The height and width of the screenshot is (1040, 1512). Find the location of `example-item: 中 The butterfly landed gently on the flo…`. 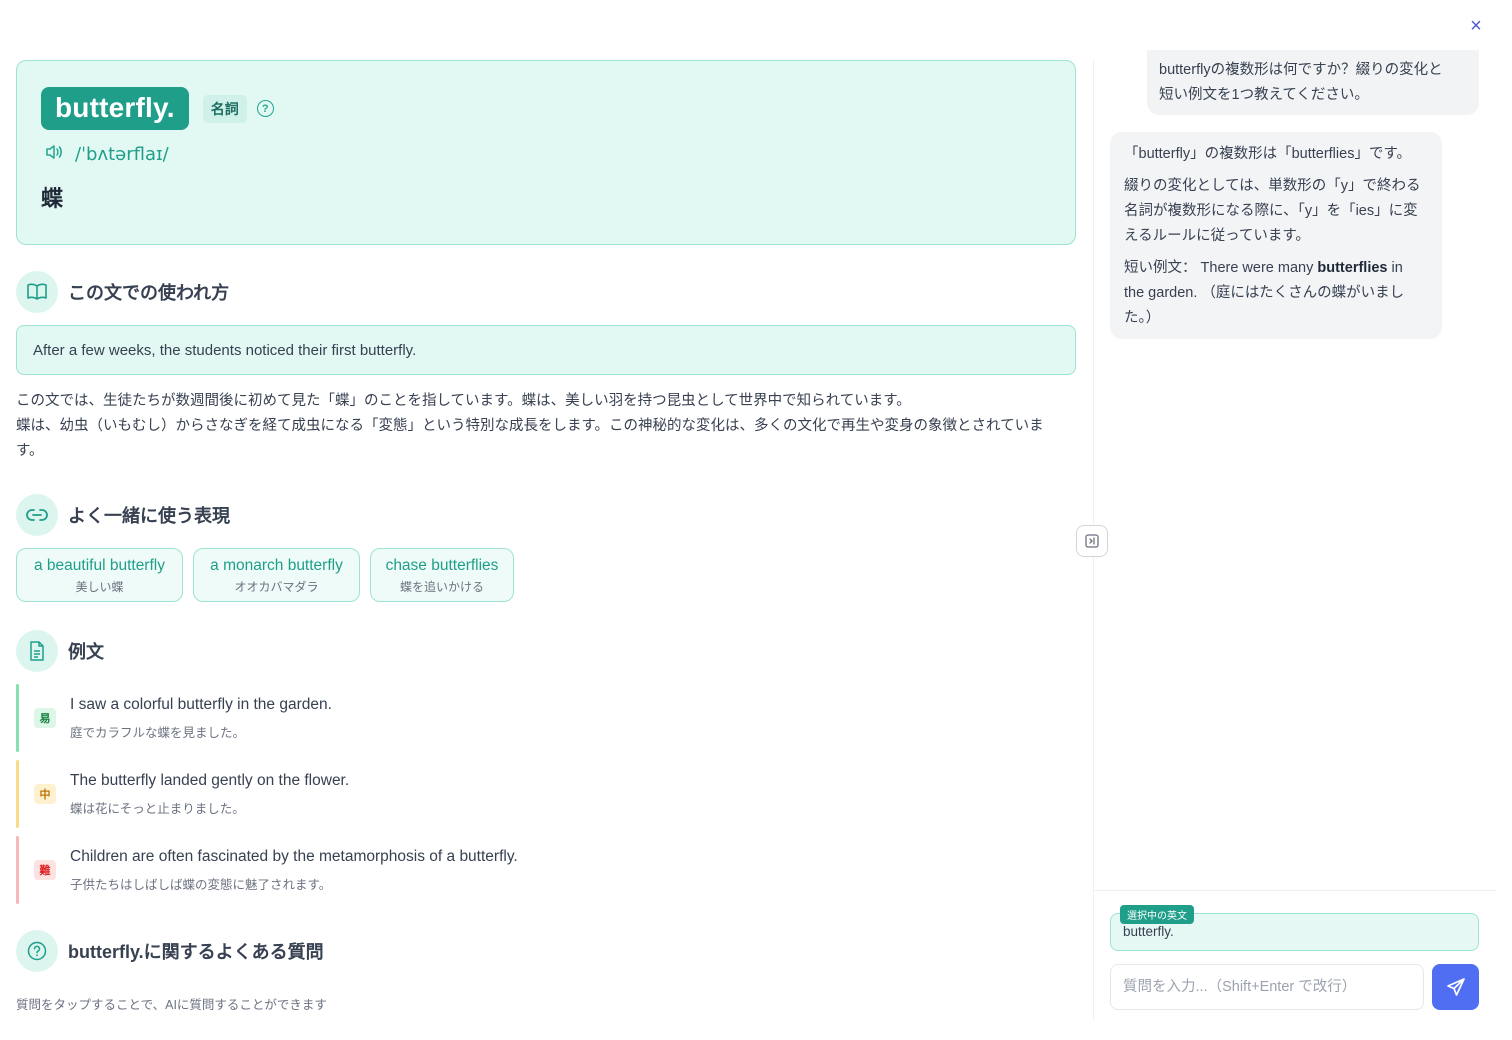

example-item: 中 The butterfly landed gently on the flo… is located at coordinates (546, 794).